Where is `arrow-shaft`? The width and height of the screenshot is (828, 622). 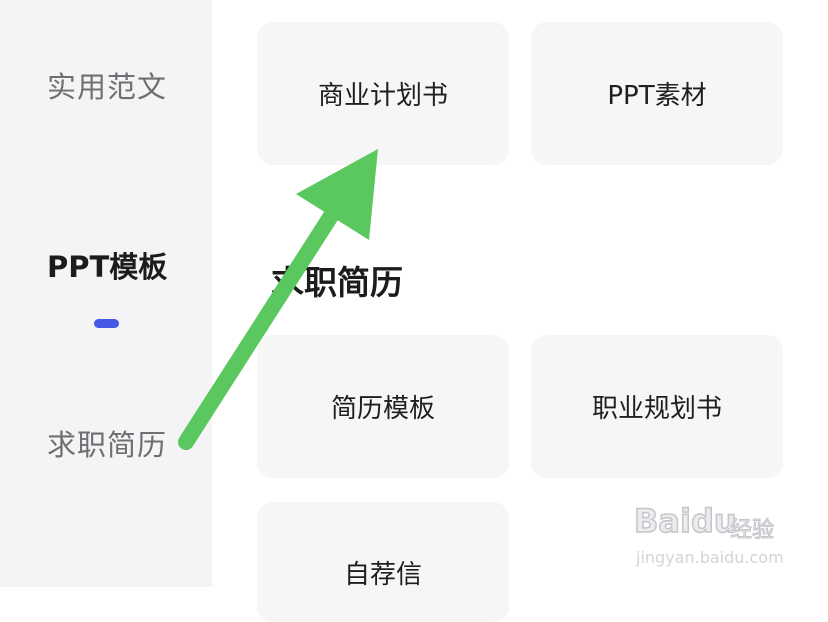
arrow-shaft is located at coordinates (262, 323).